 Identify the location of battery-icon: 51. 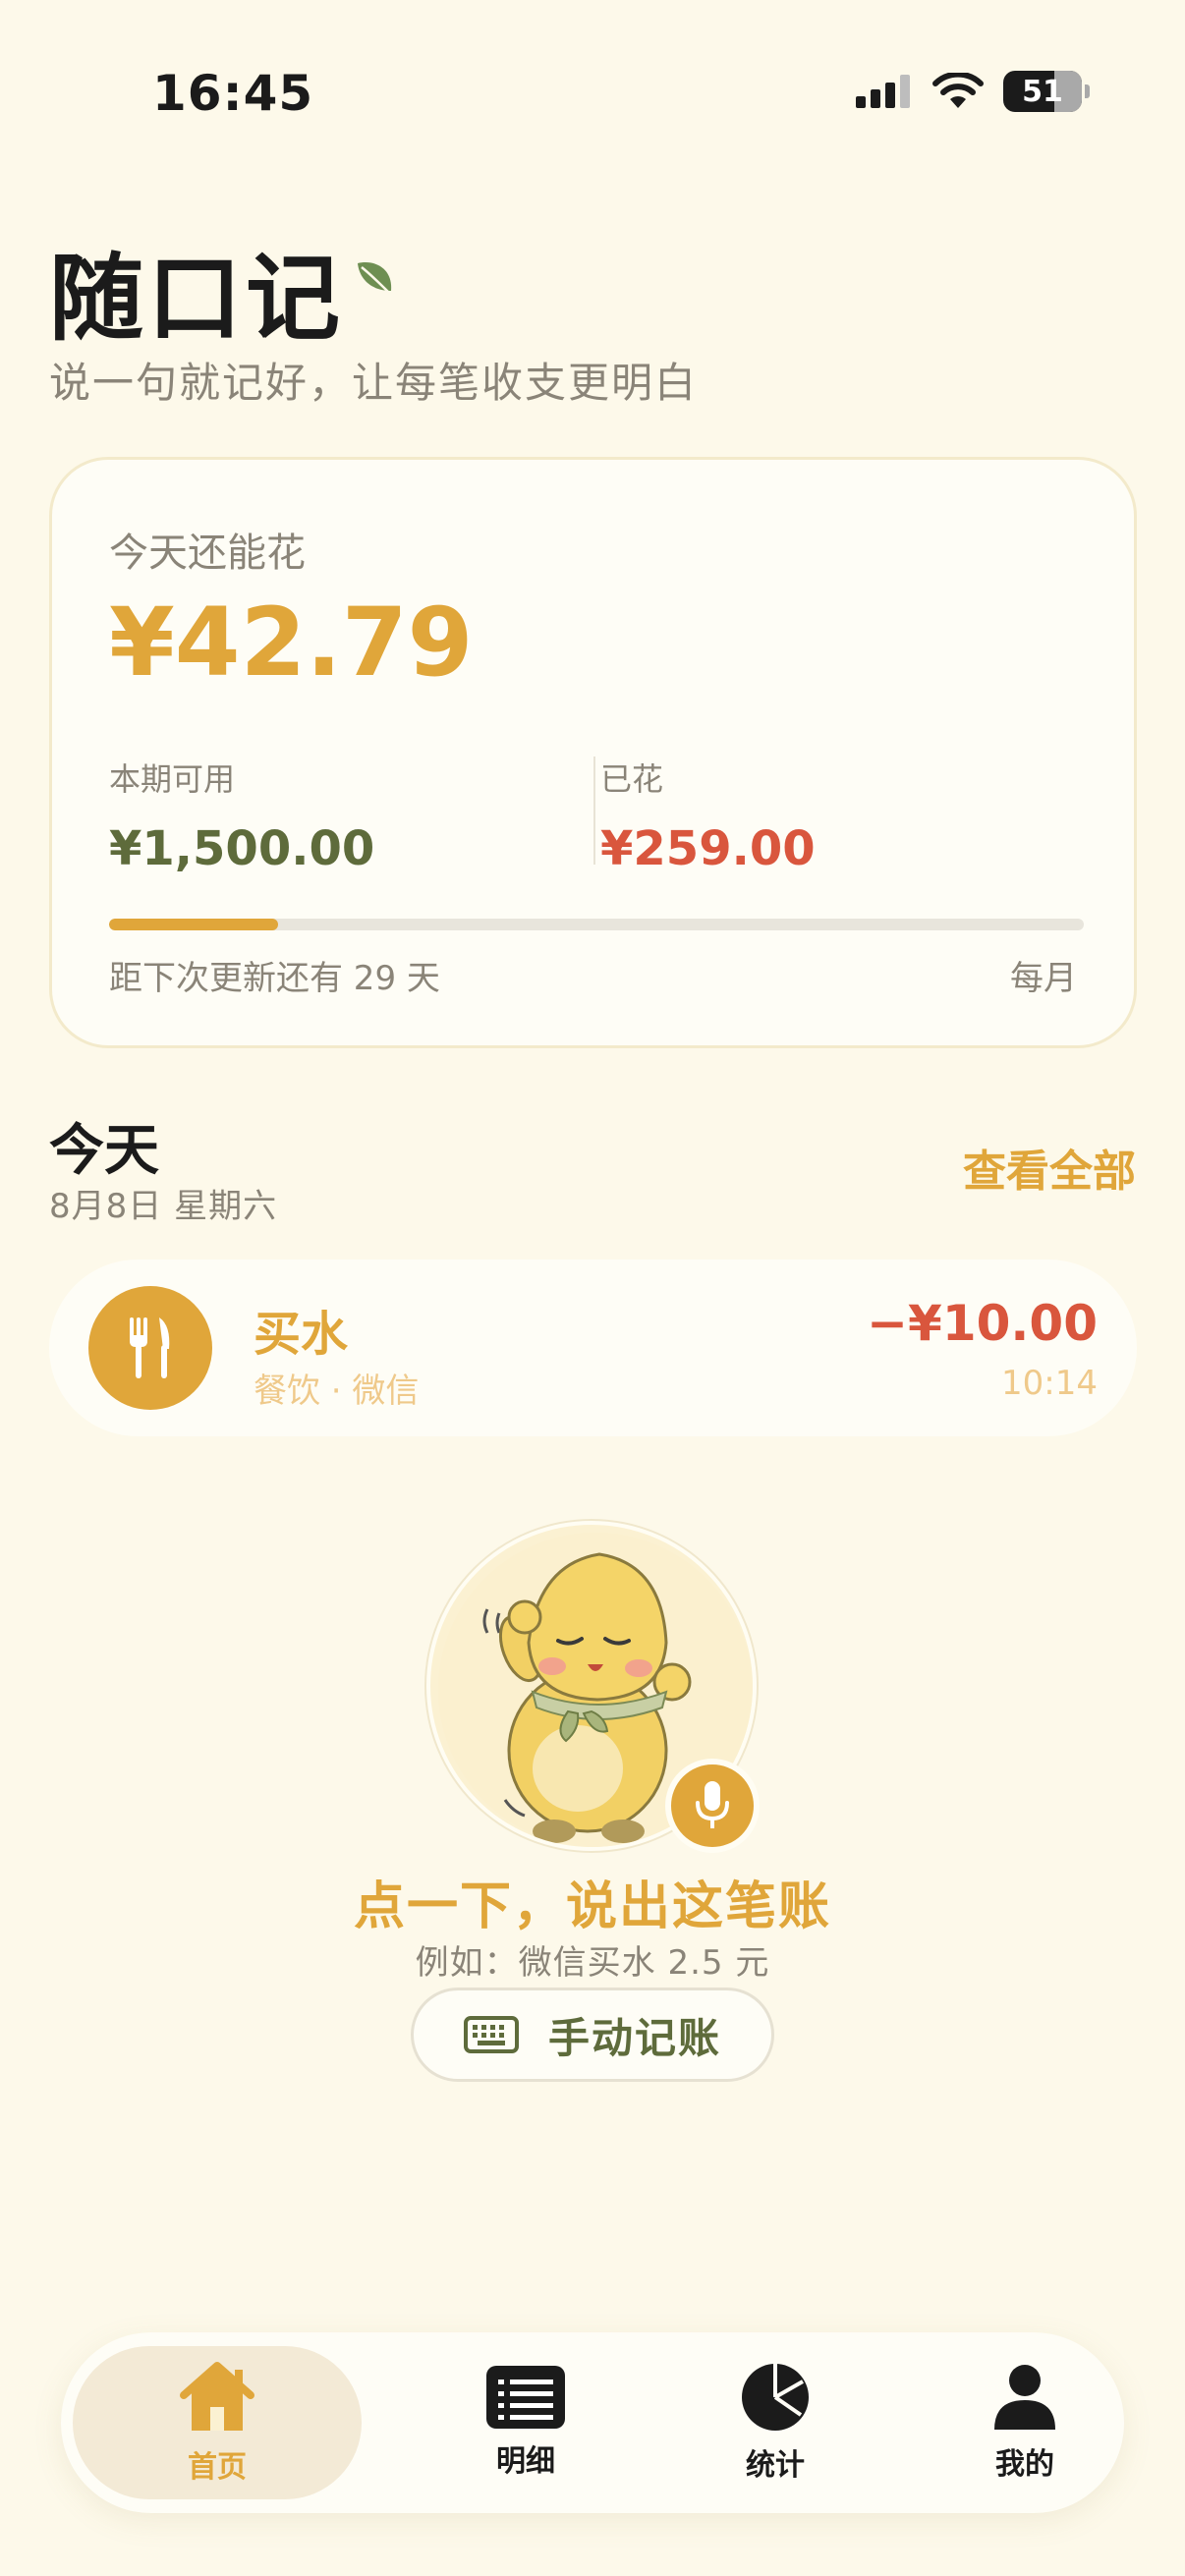
(1046, 91).